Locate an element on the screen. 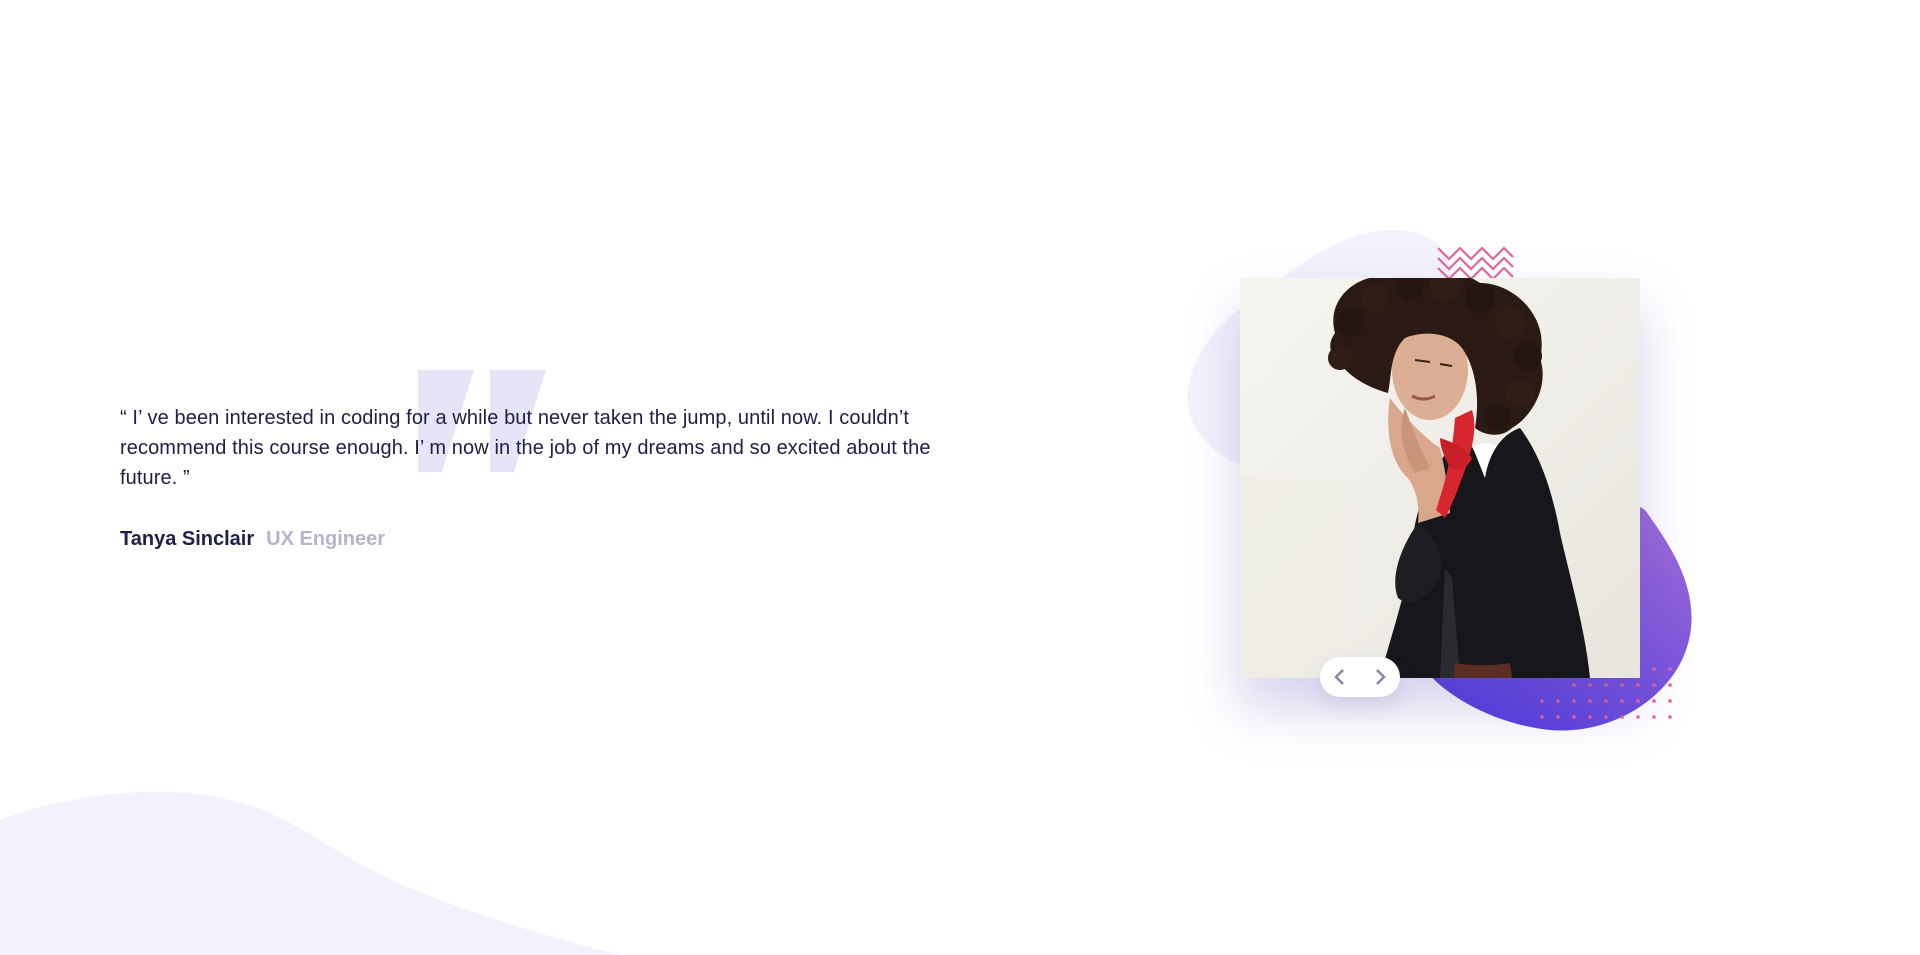  next-button is located at coordinates (1380, 677).